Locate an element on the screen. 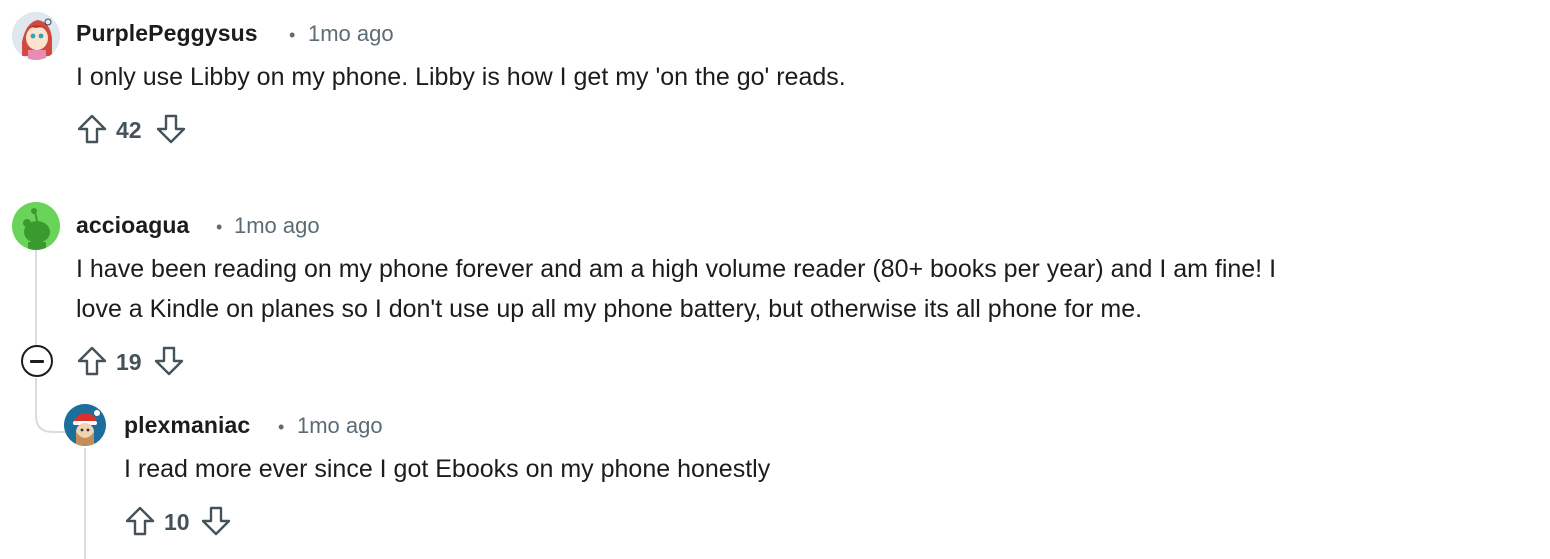  anime-avatar-icon is located at coordinates (36, 36).